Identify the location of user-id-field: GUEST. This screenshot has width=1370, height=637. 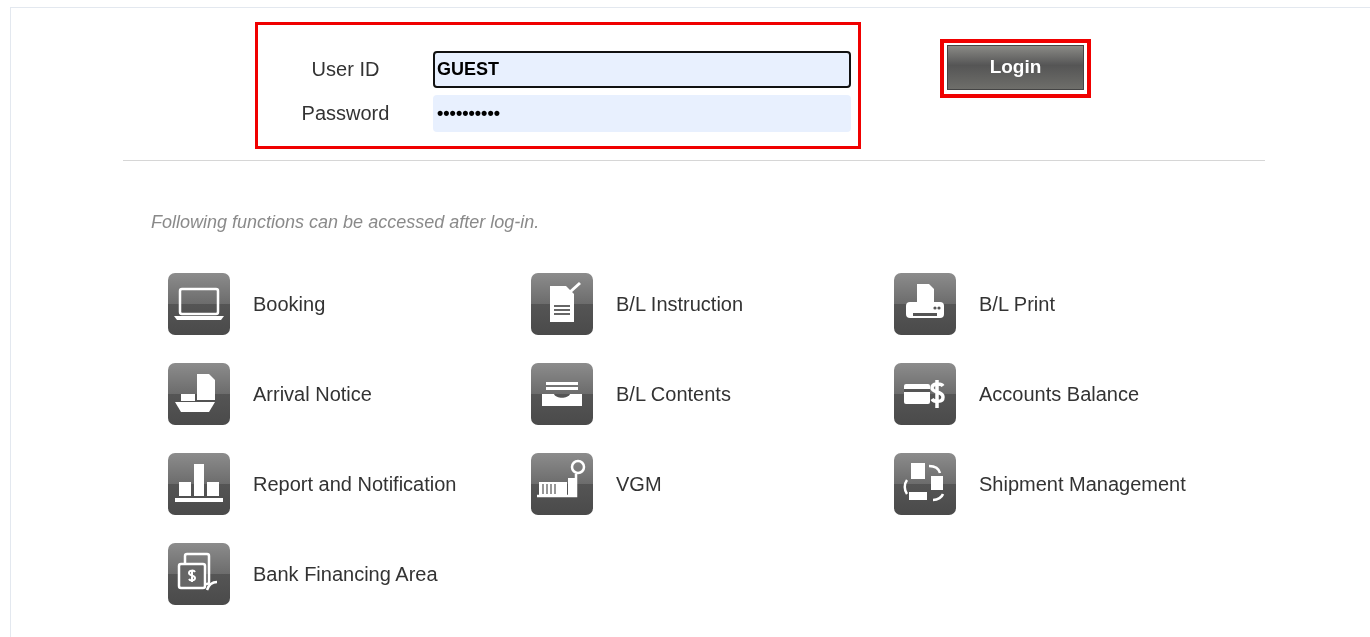
(642, 69).